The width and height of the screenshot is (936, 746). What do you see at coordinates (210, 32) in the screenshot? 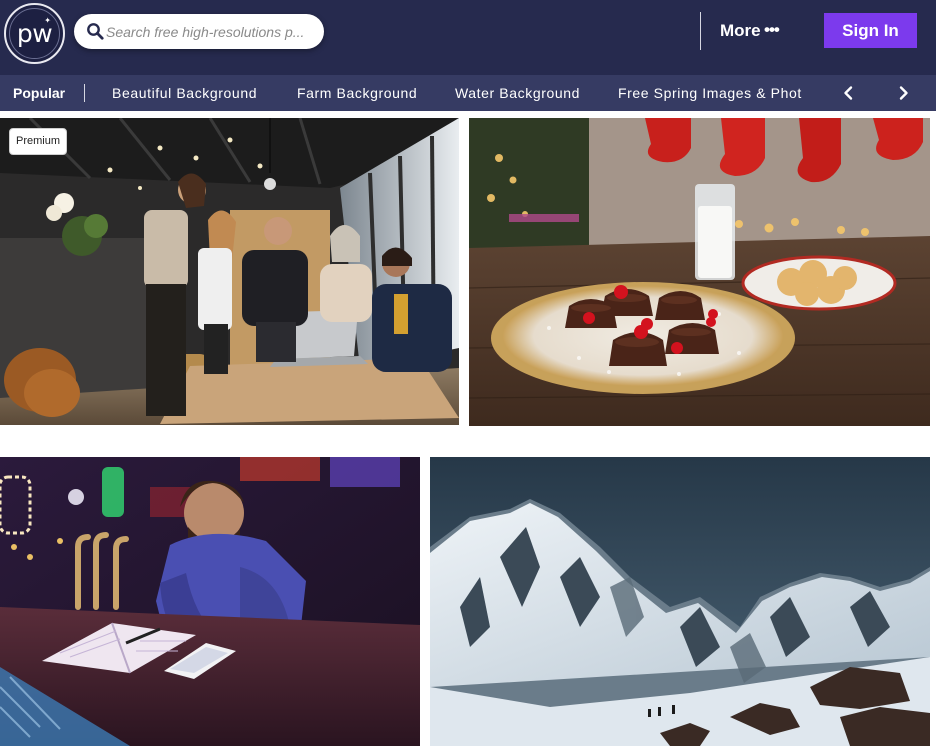
I see `search-input` at bounding box center [210, 32].